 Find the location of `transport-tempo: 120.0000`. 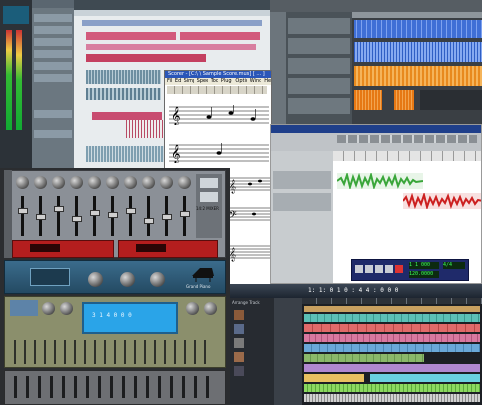

transport-tempo: 120.0000 is located at coordinates (424, 274).